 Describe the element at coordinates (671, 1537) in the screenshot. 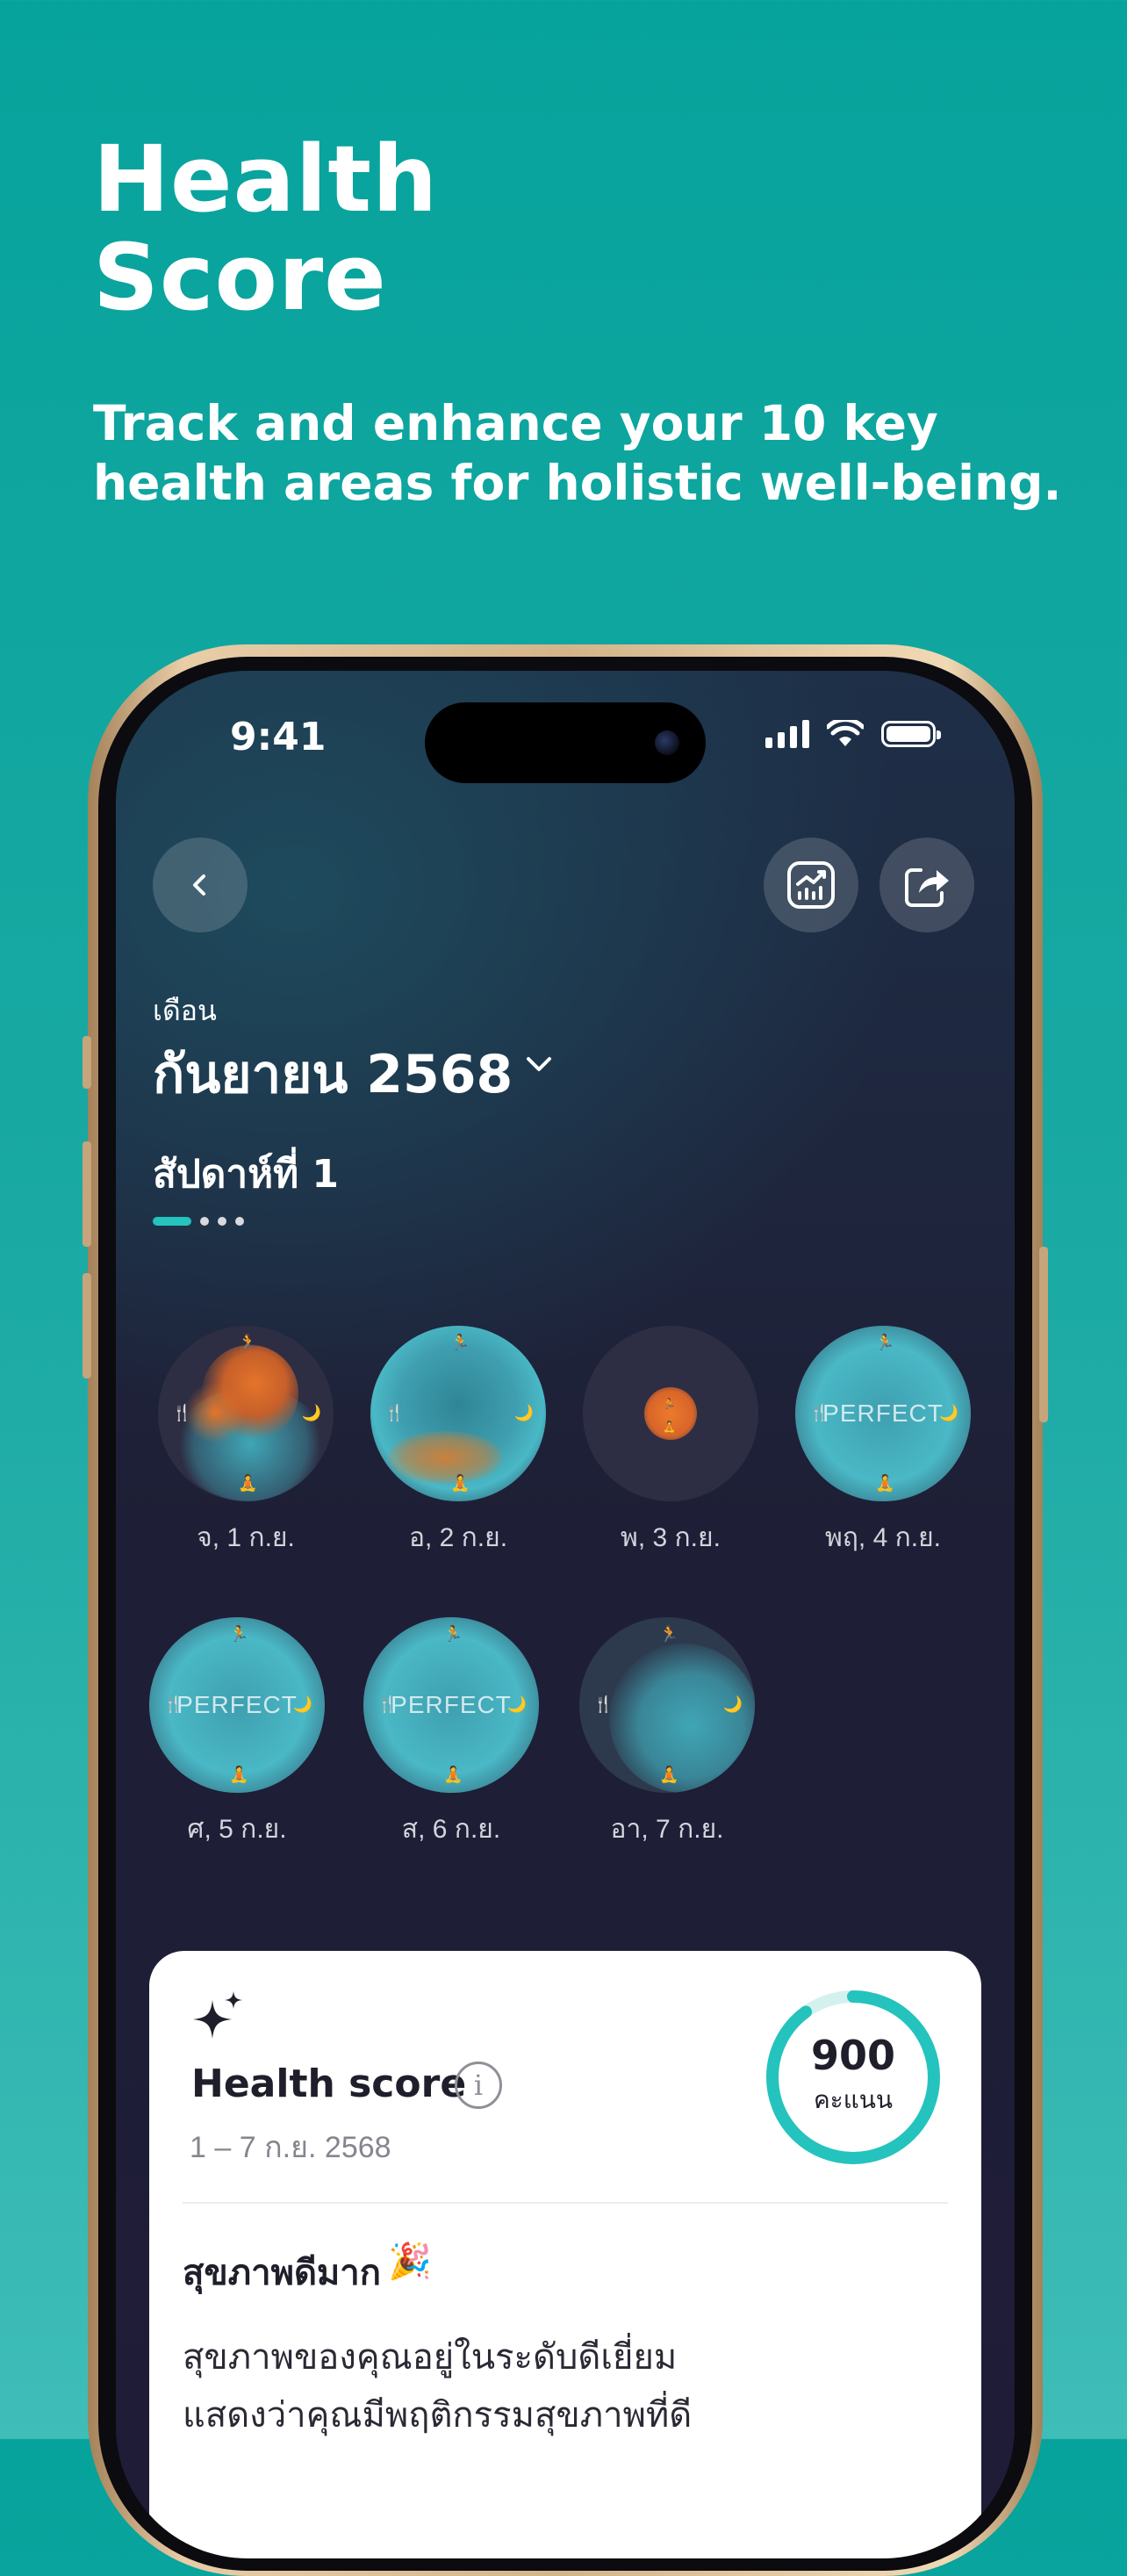

I see `day-label: พ, 3 ก.ย.` at that location.